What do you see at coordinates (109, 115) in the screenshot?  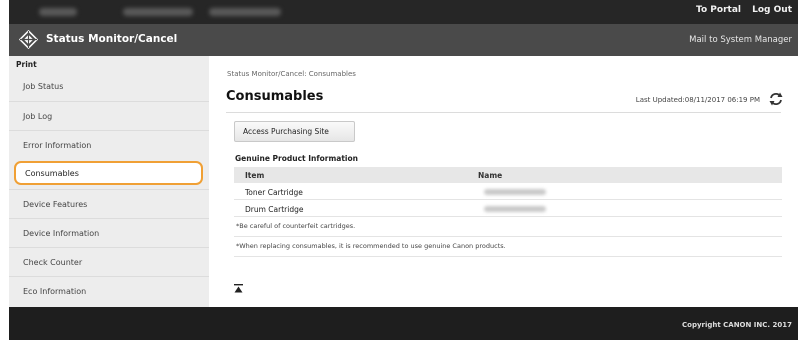 I see `sidebar-item-job-log: Job Log` at bounding box center [109, 115].